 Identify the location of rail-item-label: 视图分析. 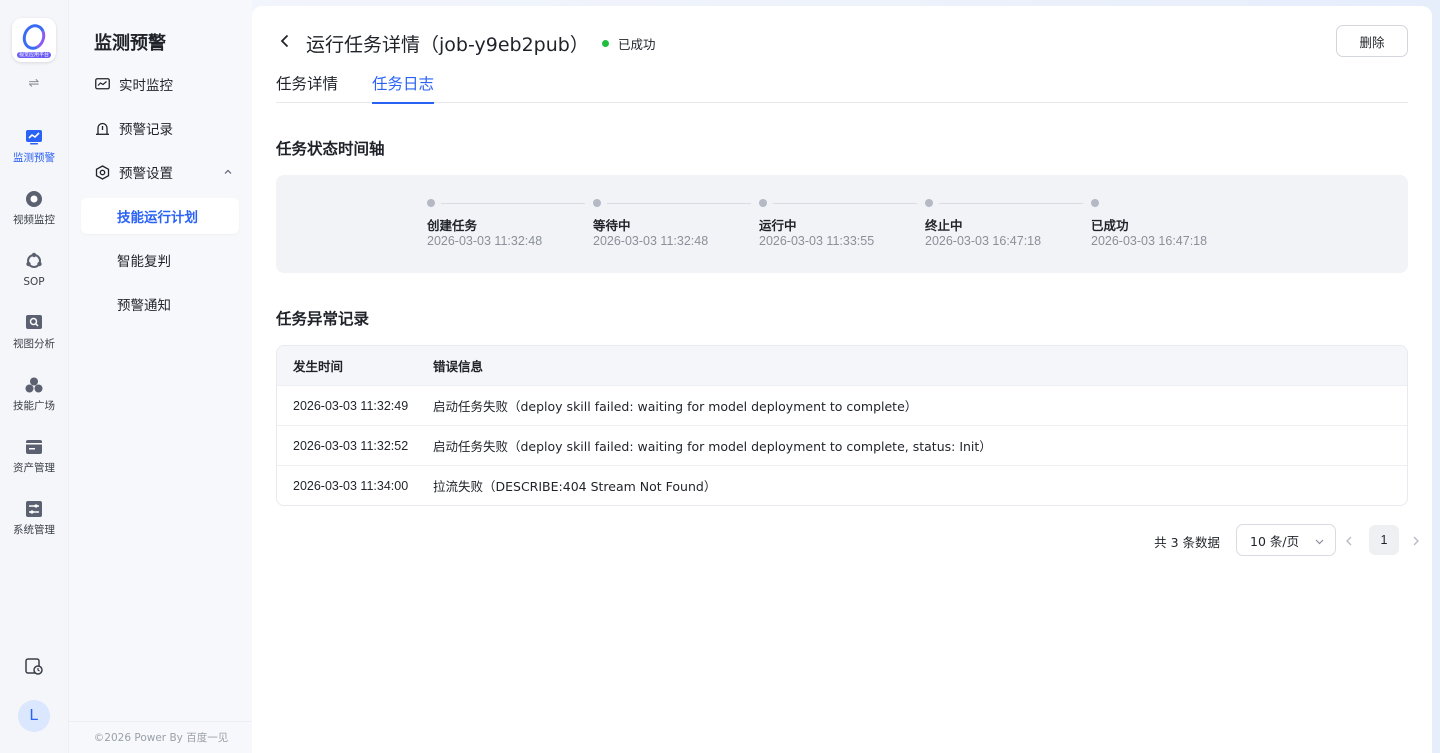
(34, 344).